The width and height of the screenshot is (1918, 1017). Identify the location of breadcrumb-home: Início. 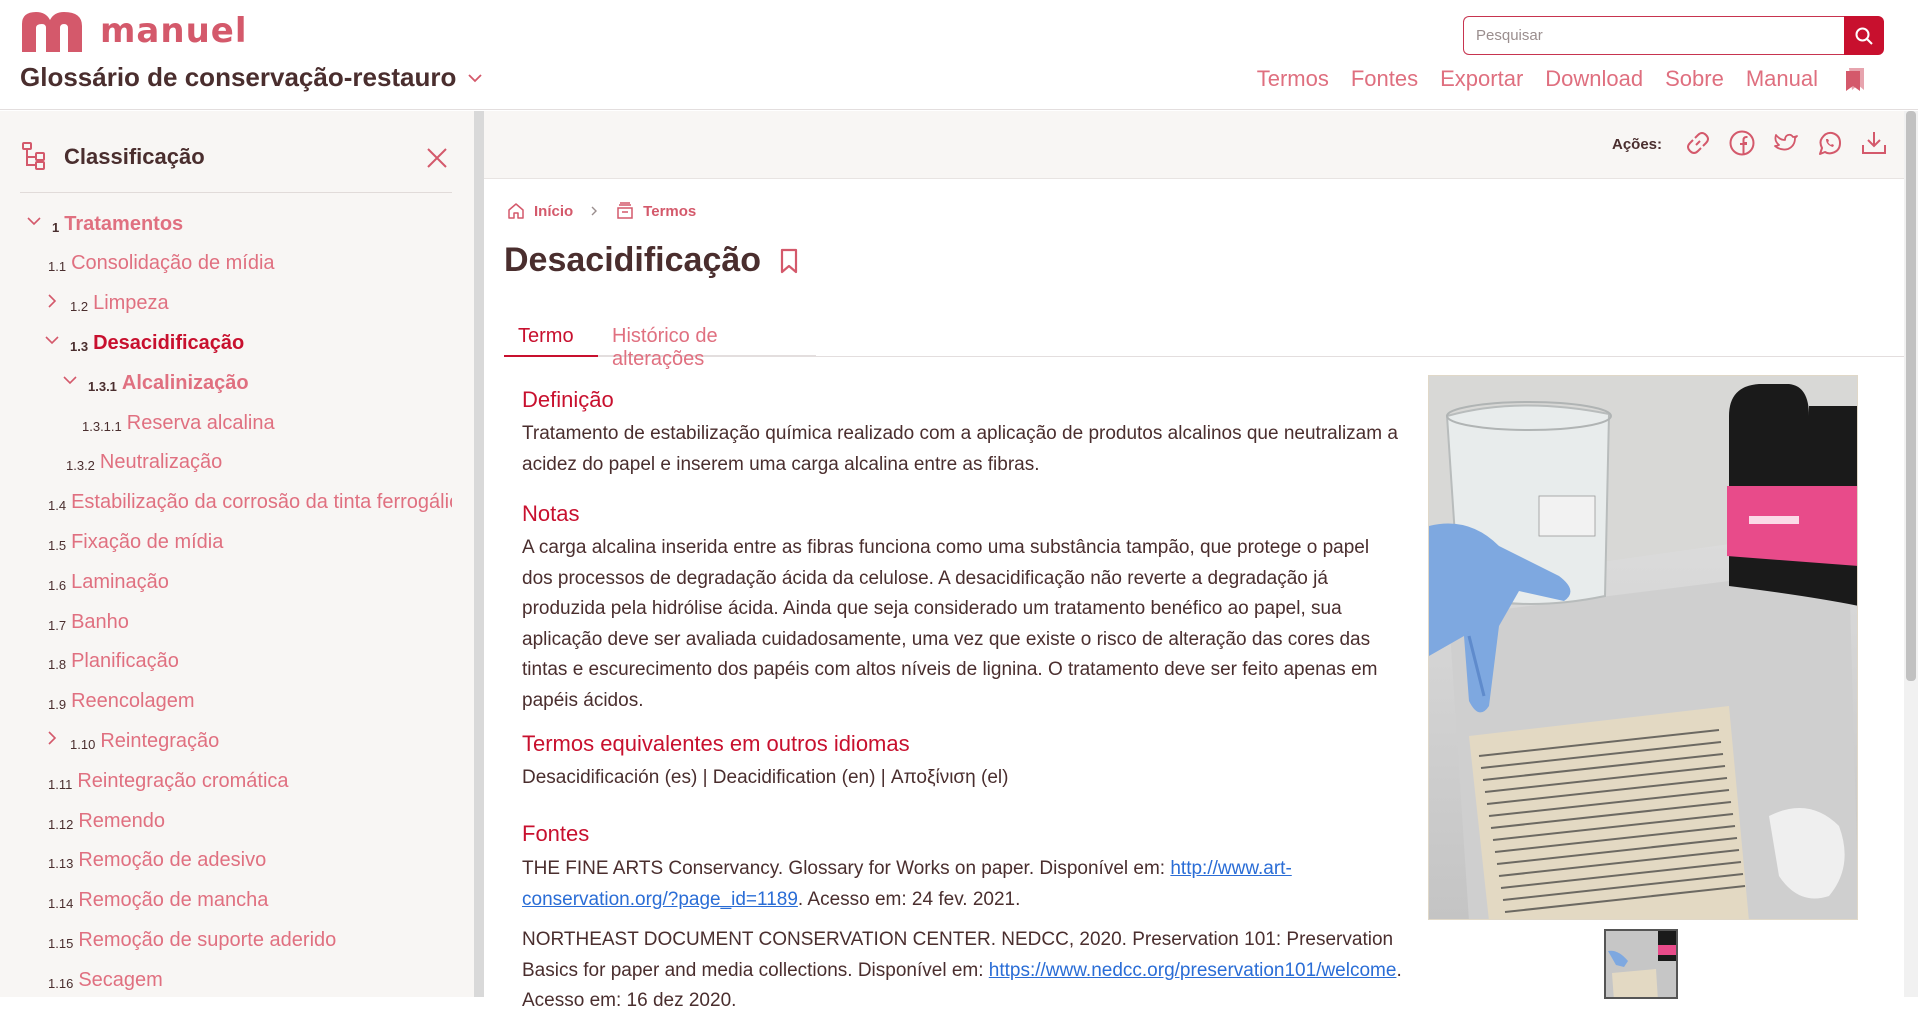
(553, 211).